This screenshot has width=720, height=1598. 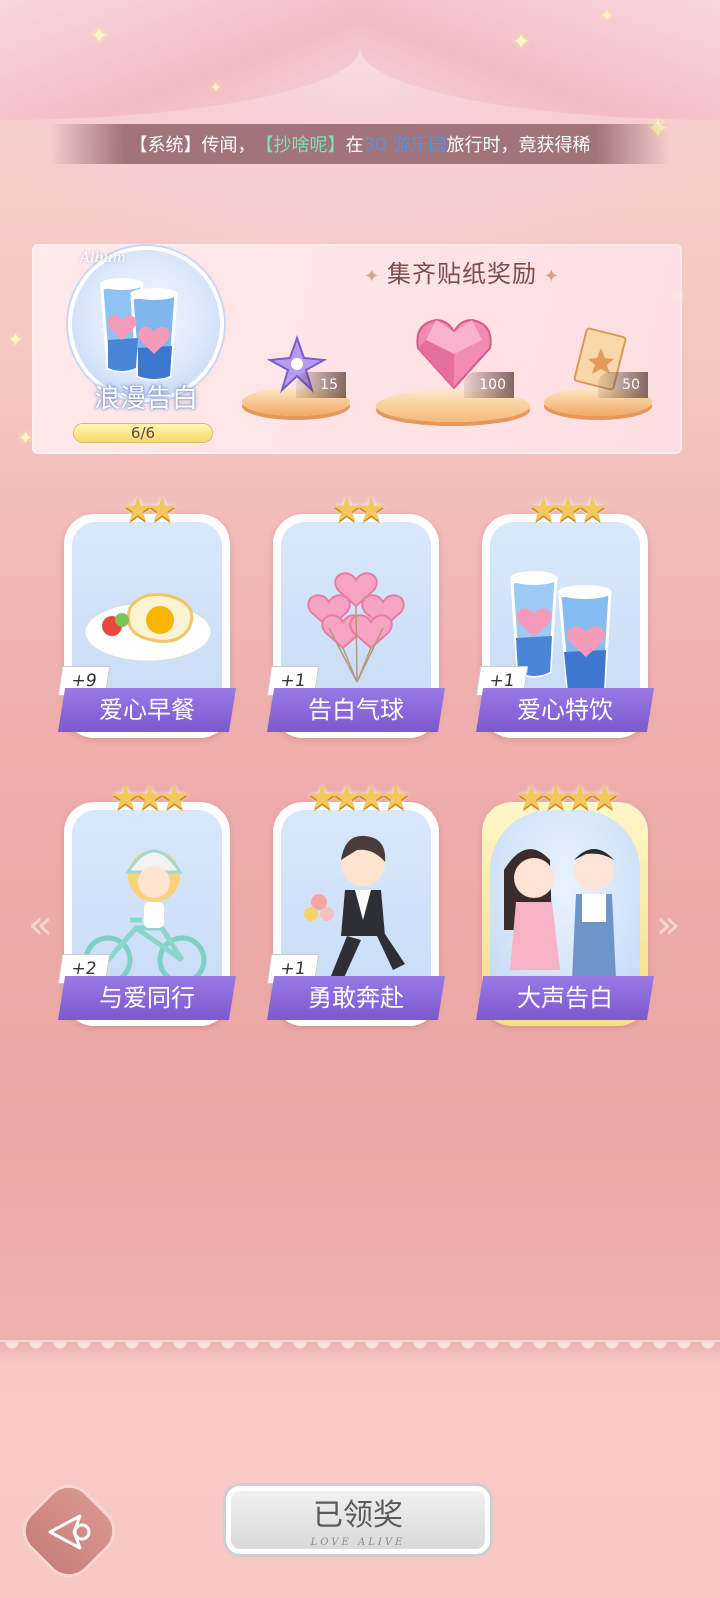 What do you see at coordinates (560, 914) in the screenshot?
I see `couple-icon` at bounding box center [560, 914].